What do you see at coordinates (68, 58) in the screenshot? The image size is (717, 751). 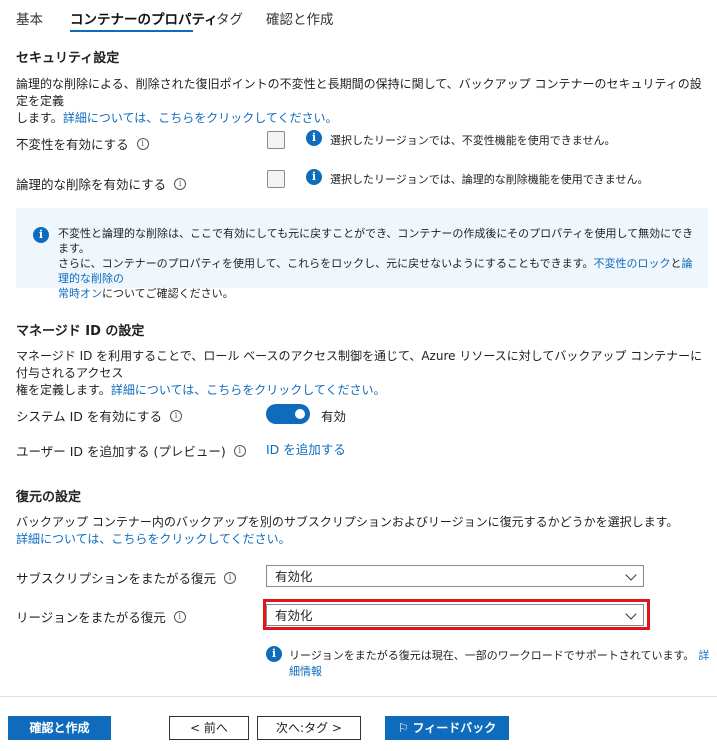 I see `security-section-title: セキュリティ設定` at bounding box center [68, 58].